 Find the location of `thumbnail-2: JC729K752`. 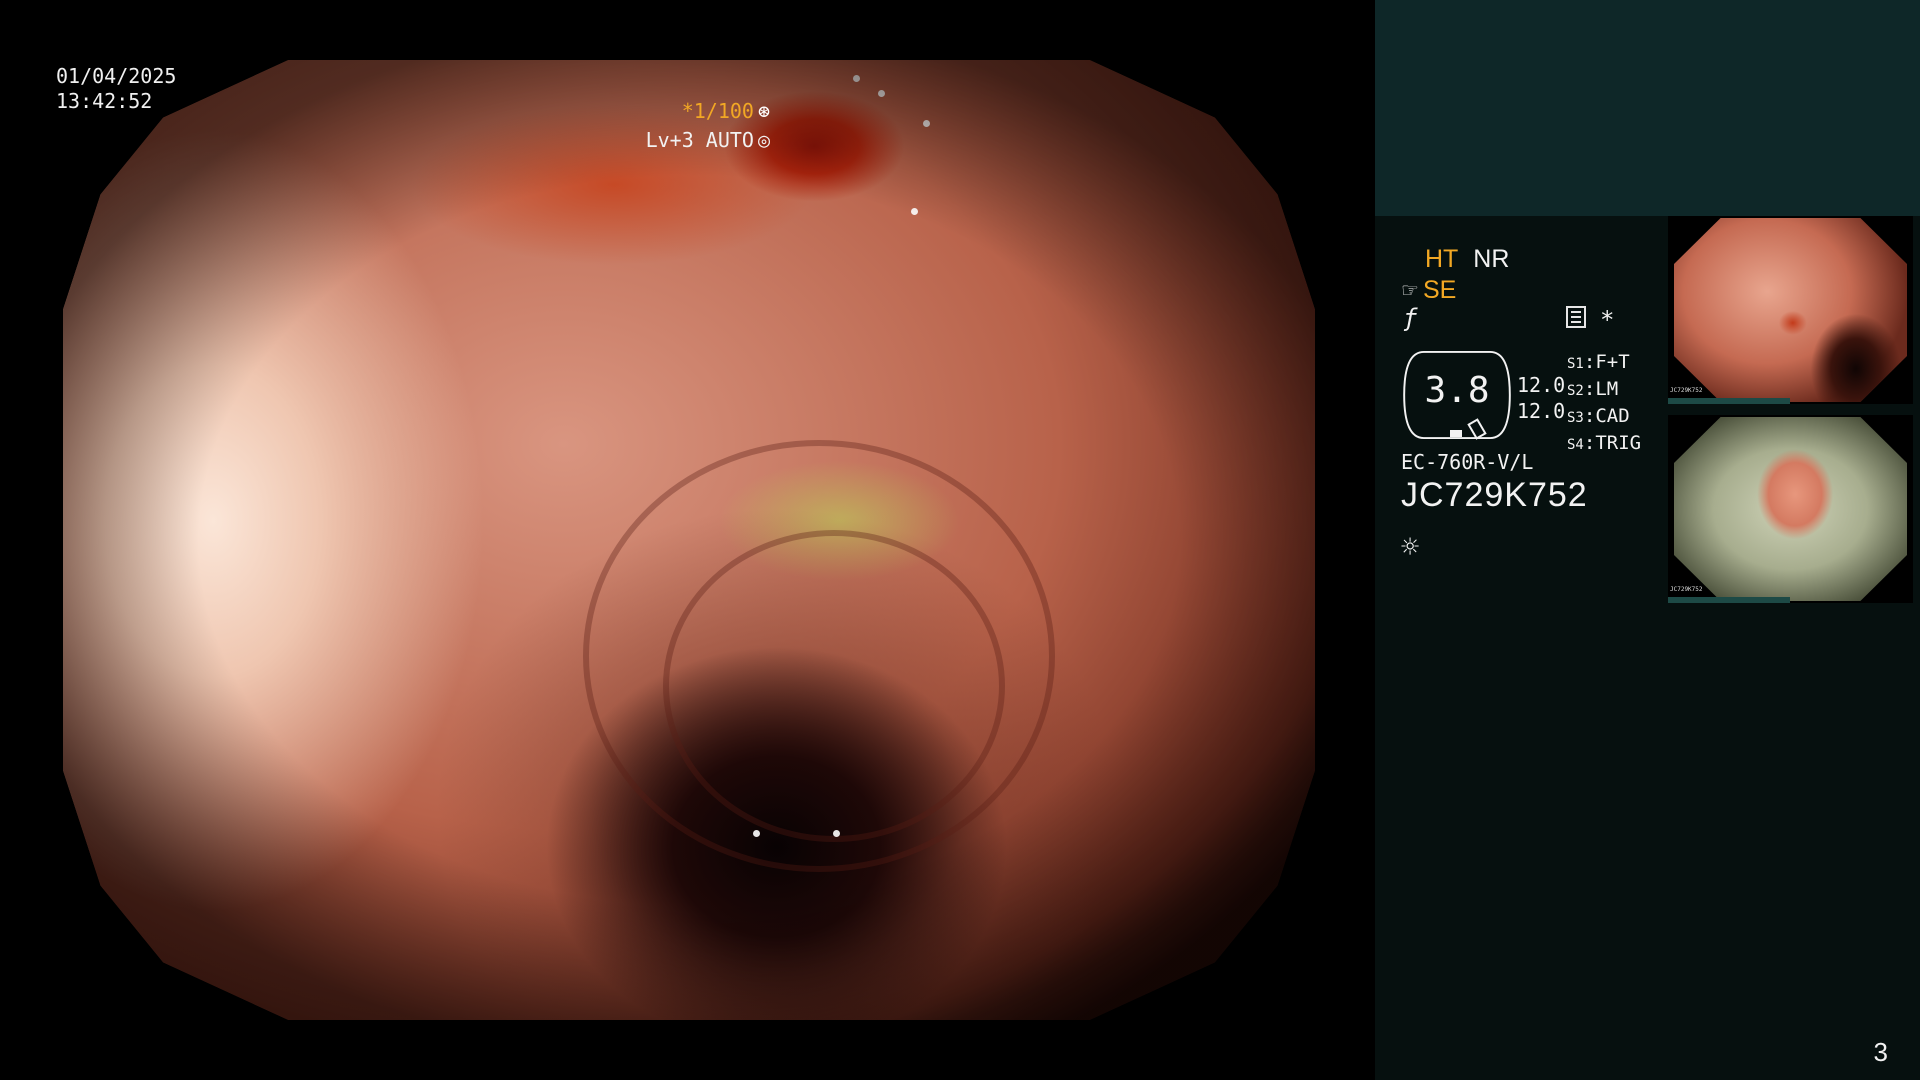

thumbnail-2: JC729K752 is located at coordinates (1790, 509).